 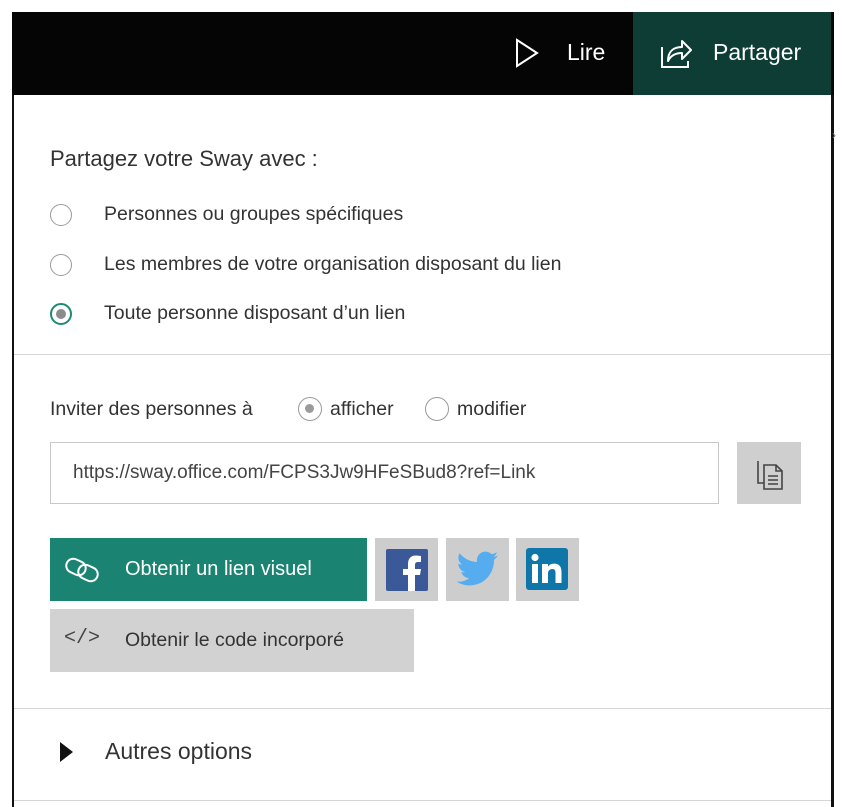 What do you see at coordinates (422, 354) in the screenshot?
I see `section-divider` at bounding box center [422, 354].